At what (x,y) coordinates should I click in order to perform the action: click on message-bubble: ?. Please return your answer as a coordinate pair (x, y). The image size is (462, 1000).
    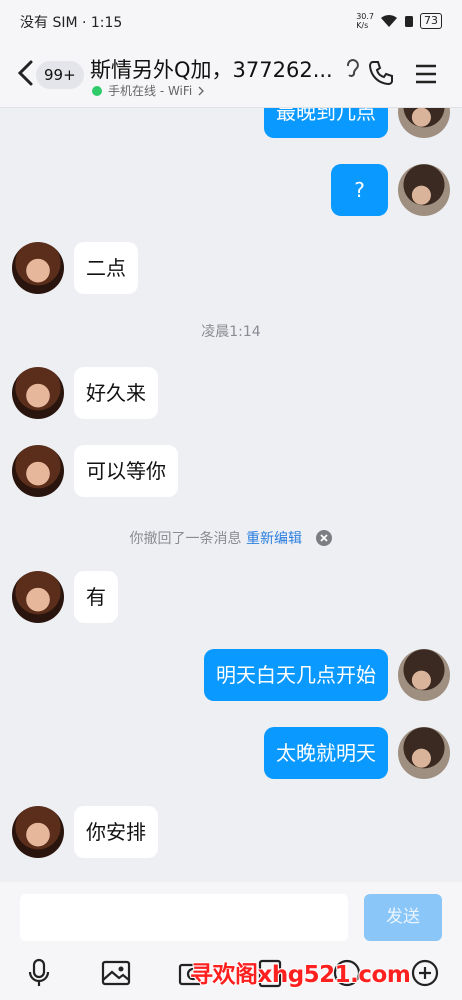
    Looking at the image, I should click on (359, 190).